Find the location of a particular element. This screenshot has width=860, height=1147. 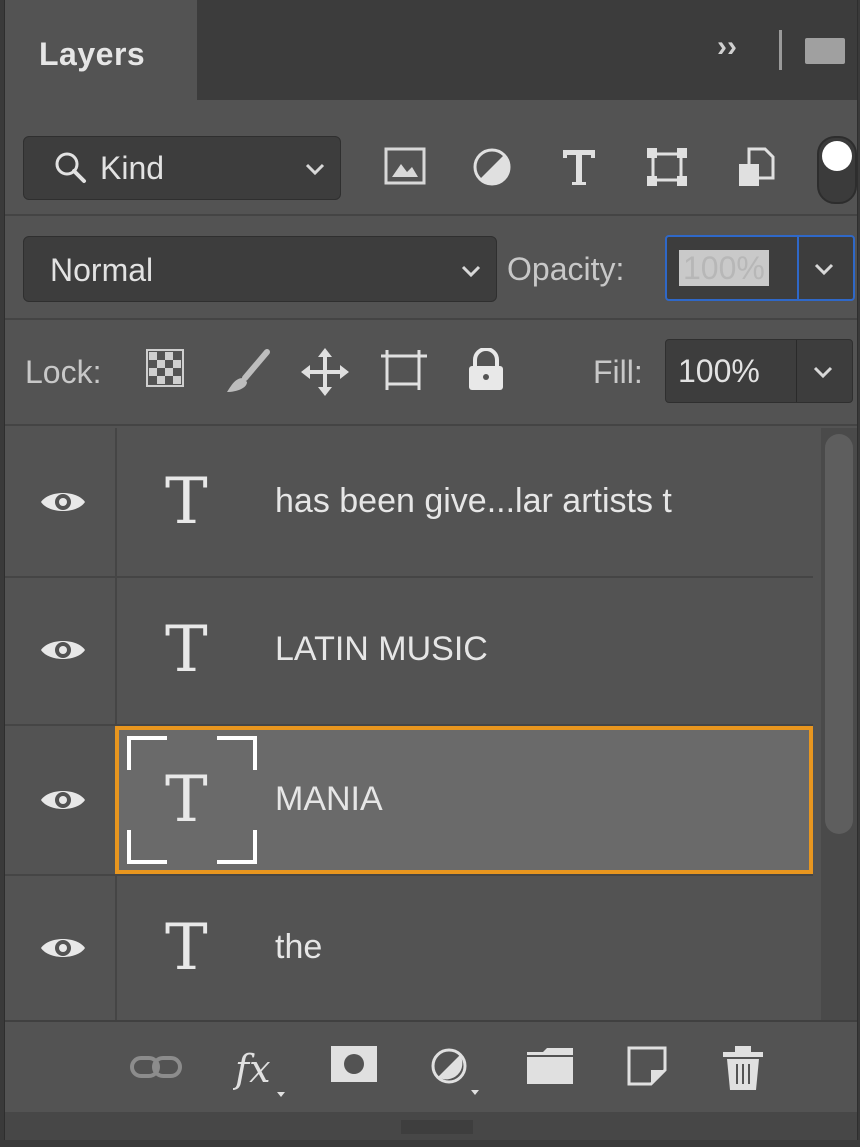

lock-label: Lock: is located at coordinates (63, 372).